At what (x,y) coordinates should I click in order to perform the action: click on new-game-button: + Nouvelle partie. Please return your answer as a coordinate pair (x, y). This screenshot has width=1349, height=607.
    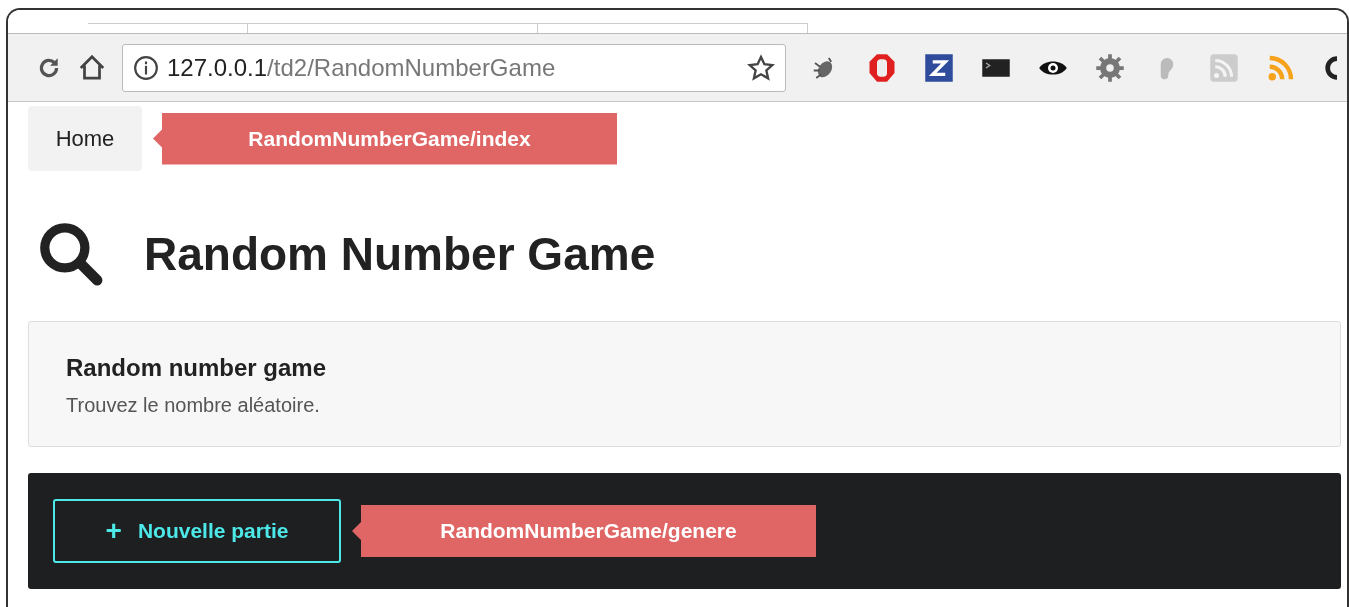
    Looking at the image, I should click on (197, 531).